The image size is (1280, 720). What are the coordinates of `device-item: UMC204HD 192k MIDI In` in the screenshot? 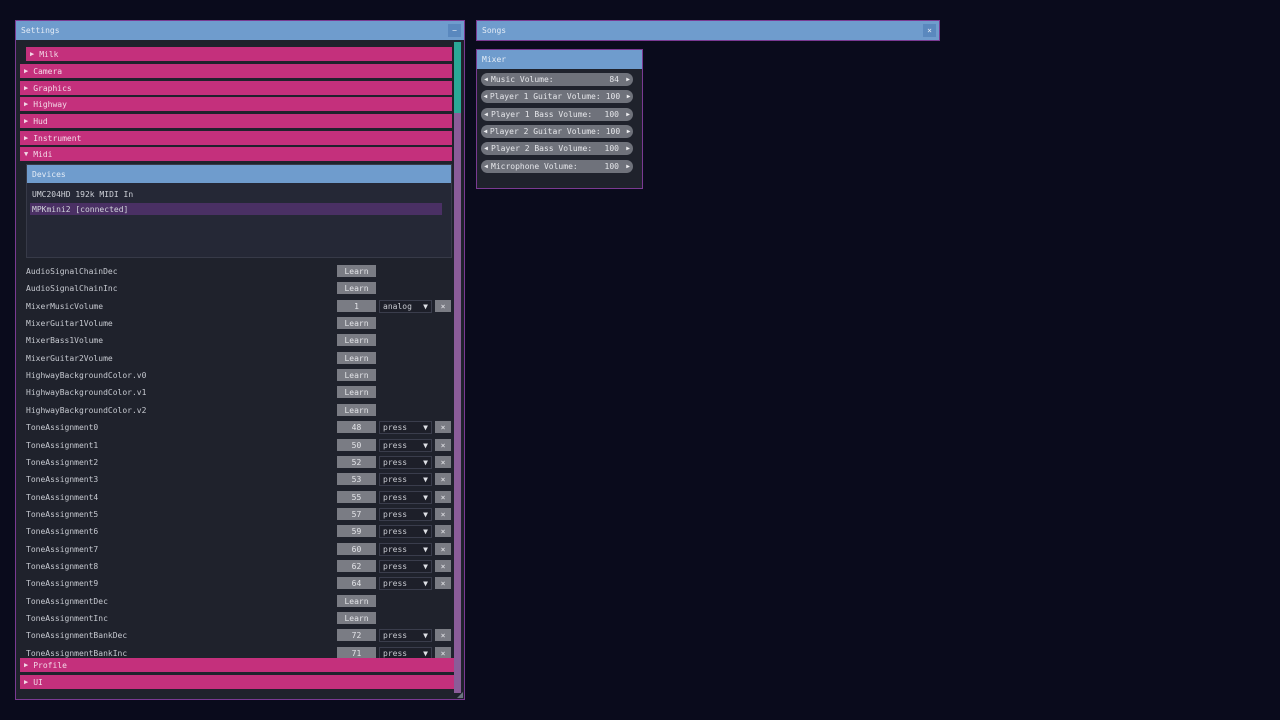 It's located at (236, 194).